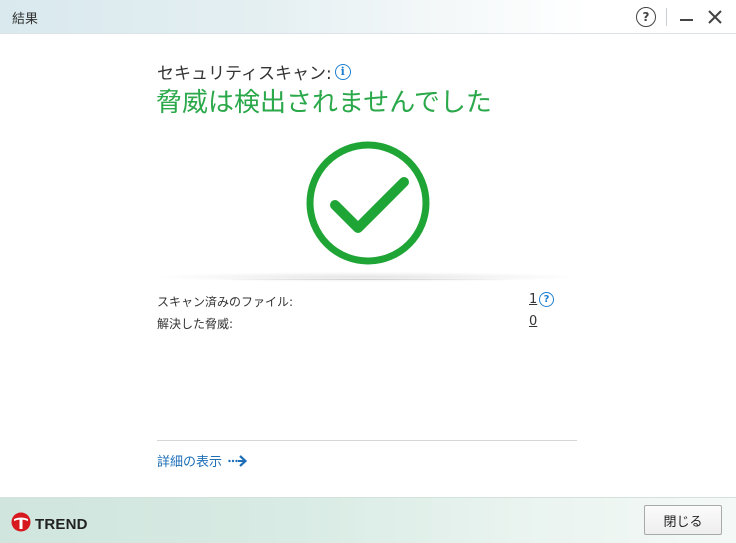 The width and height of the screenshot is (736, 543). Describe the element at coordinates (368, 207) in the screenshot. I see `checkmark-icon` at that location.